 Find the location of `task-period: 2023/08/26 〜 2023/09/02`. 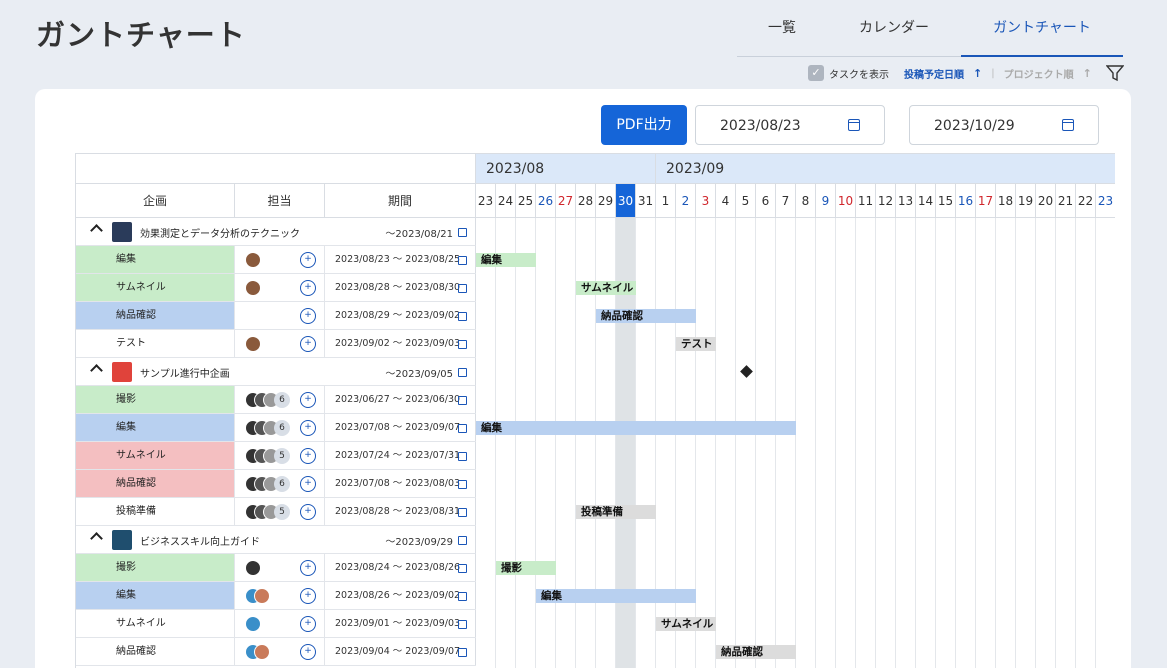

task-period: 2023/08/26 〜 2023/09/02 is located at coordinates (400, 595).